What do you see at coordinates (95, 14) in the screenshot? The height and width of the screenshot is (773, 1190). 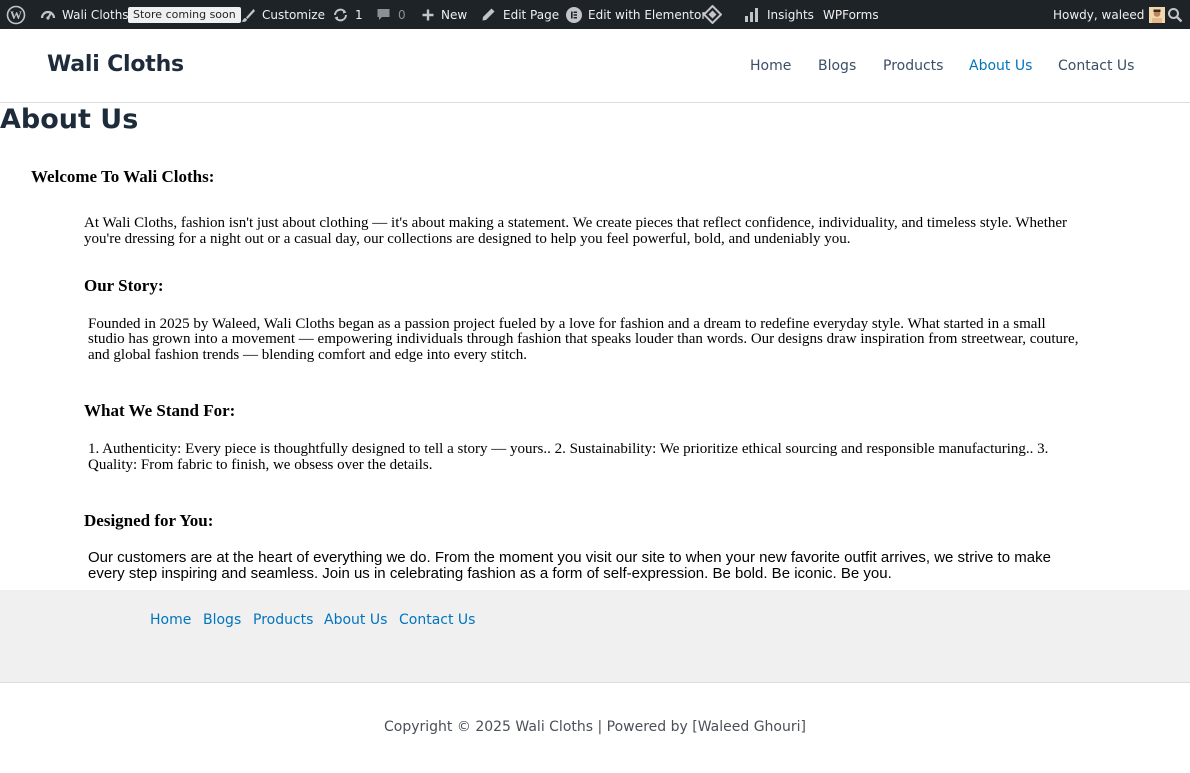 I see `site-name: Wali Cloths` at bounding box center [95, 14].